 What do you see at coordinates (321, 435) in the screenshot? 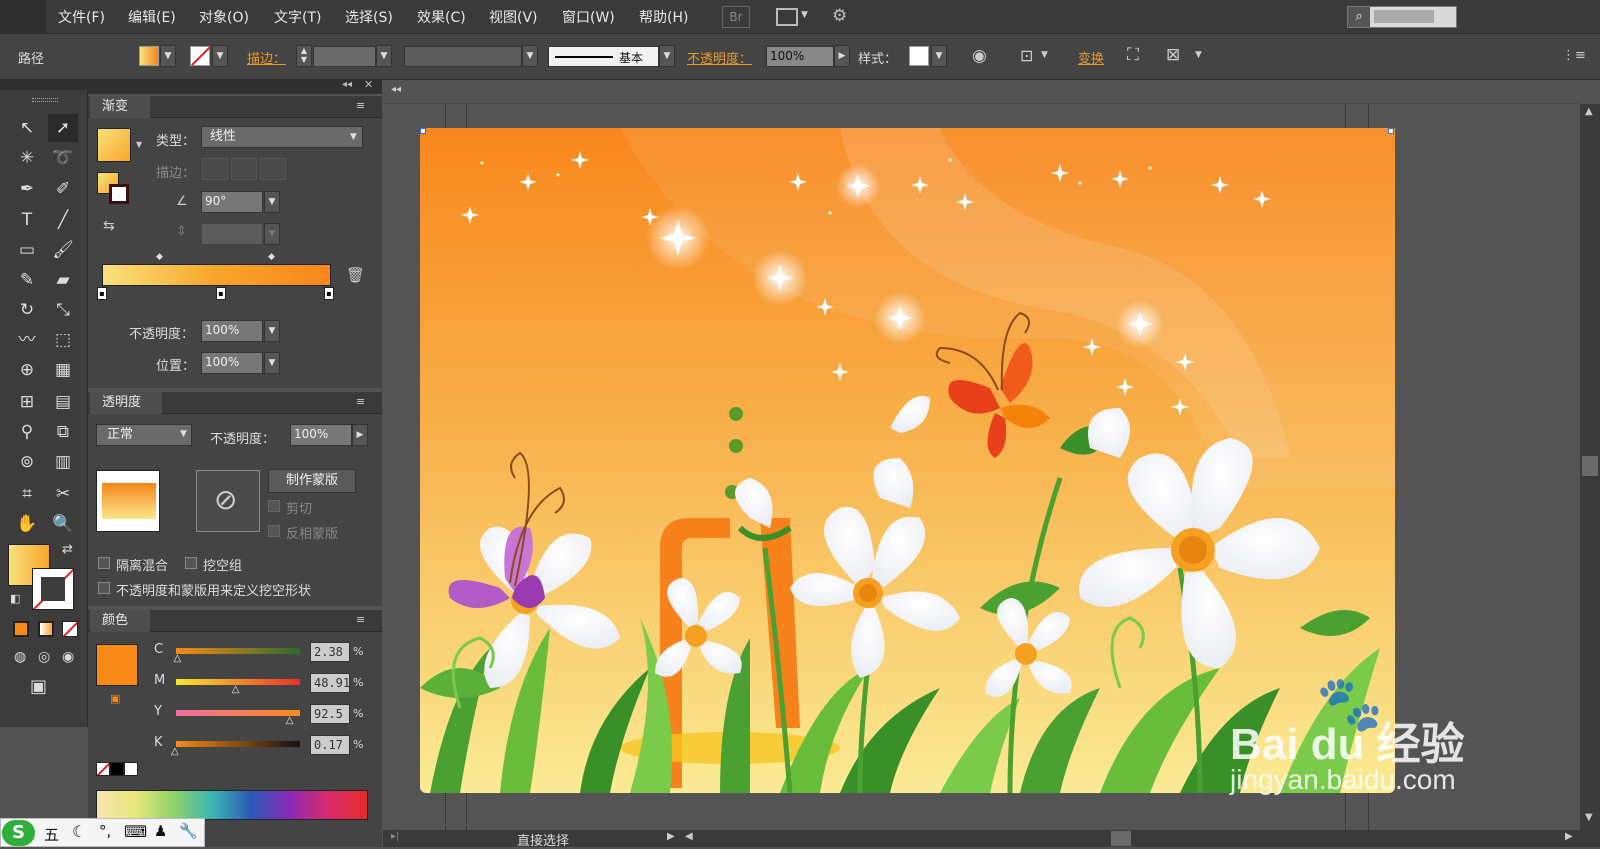
I see `transparency-opacity-field: 100%` at bounding box center [321, 435].